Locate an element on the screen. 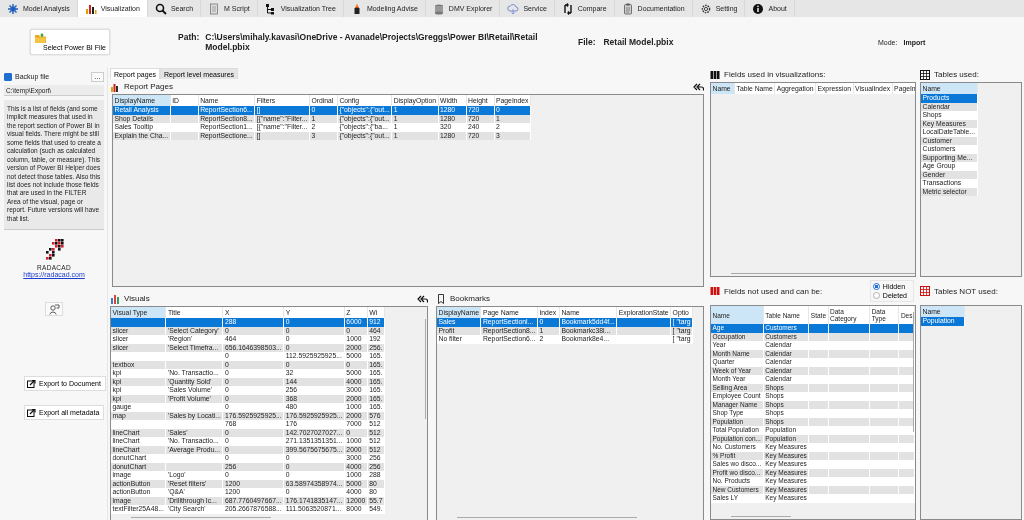 Image resolution: width=1024 pixels, height=520 pixels. settings-icon is located at coordinates (705, 8).